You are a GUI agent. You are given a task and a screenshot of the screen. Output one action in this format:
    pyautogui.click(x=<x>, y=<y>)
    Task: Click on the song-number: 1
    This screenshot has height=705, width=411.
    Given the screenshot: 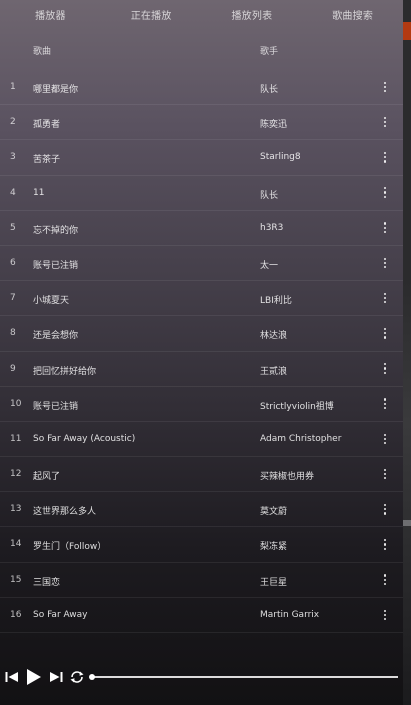 What is the action you would take?
    pyautogui.click(x=13, y=87)
    